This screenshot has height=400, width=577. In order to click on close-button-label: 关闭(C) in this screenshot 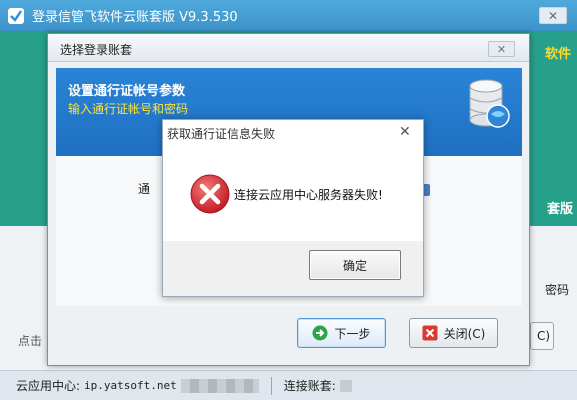, I will do `click(464, 333)`.